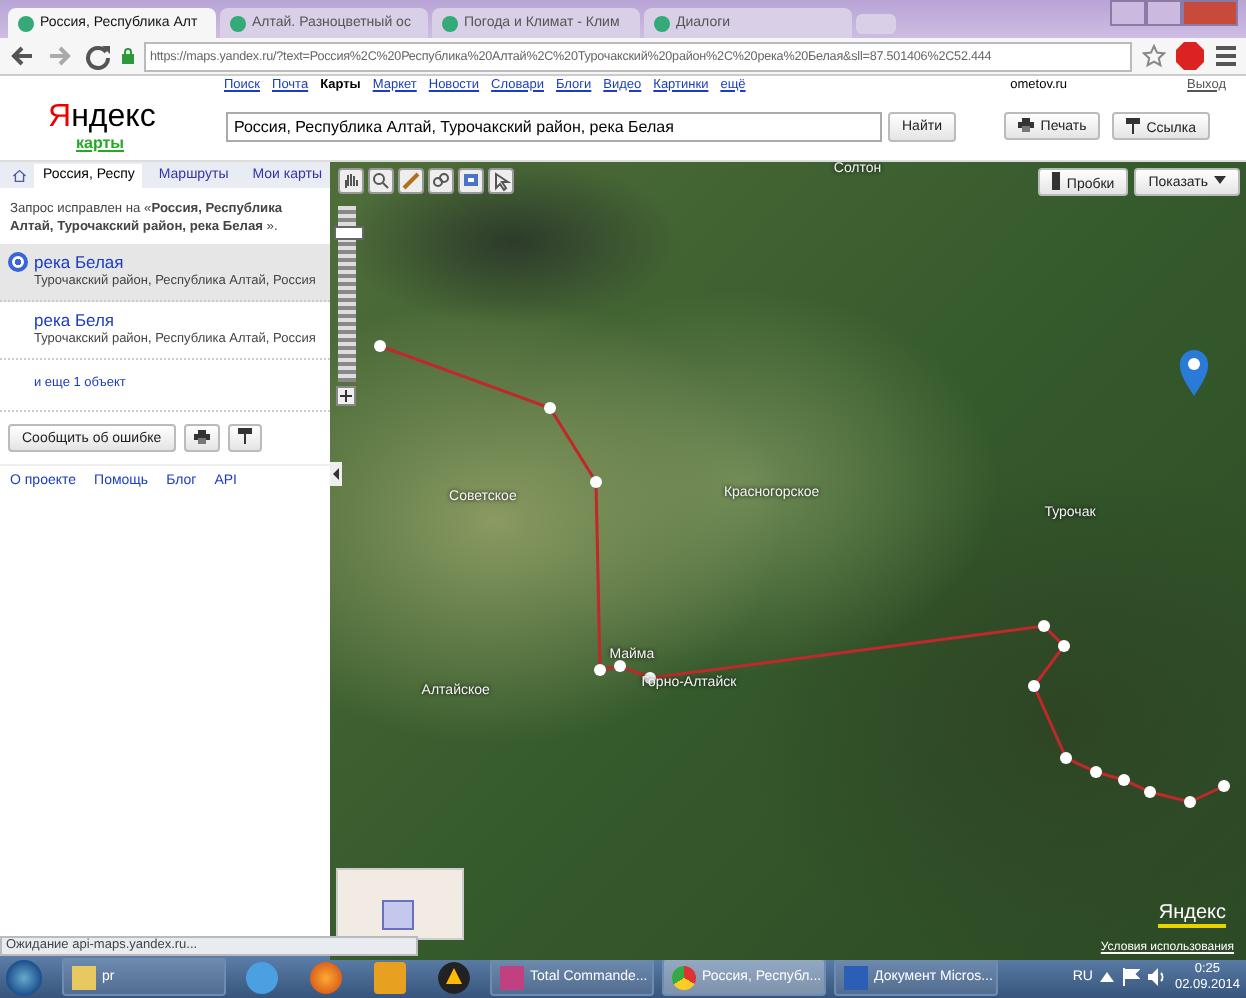  What do you see at coordinates (1154, 56) in the screenshot?
I see `star-icon` at bounding box center [1154, 56].